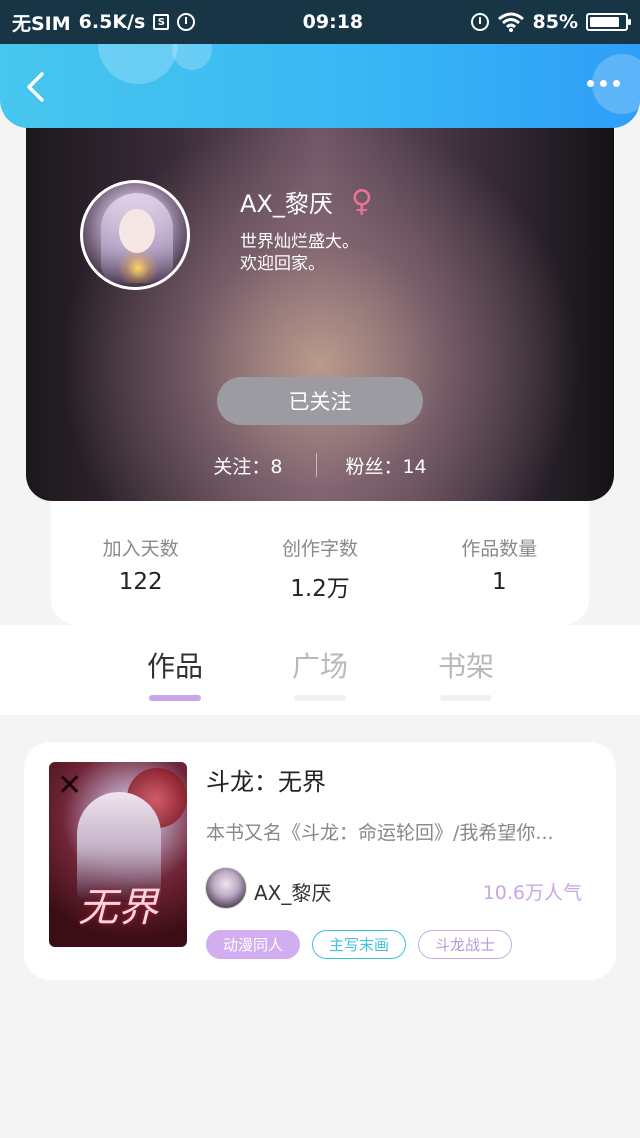  I want to click on tab-works: 作品, so click(175, 673).